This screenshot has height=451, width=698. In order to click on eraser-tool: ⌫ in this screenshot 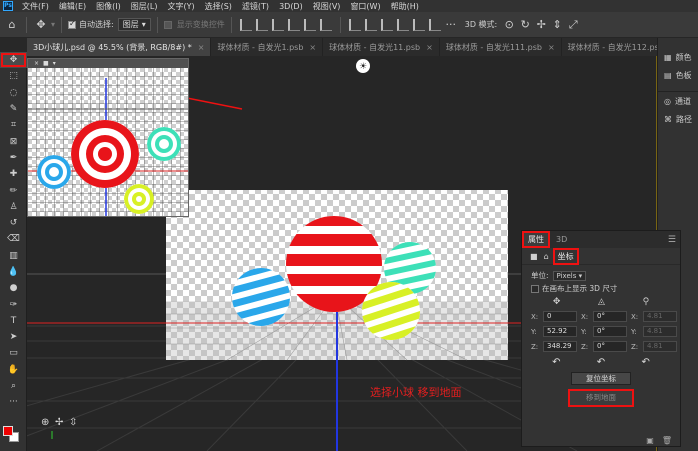, I will do `click(13, 239)`.